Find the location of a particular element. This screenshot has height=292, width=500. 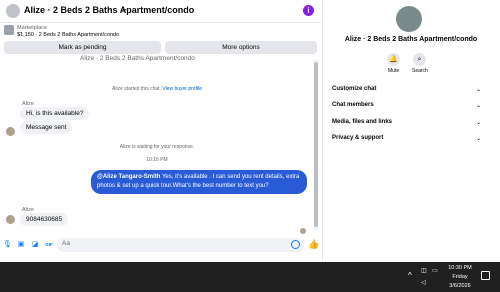

info-title: Alize · 2 Beds 2 Baths Apartment/condo is located at coordinates (411, 39).